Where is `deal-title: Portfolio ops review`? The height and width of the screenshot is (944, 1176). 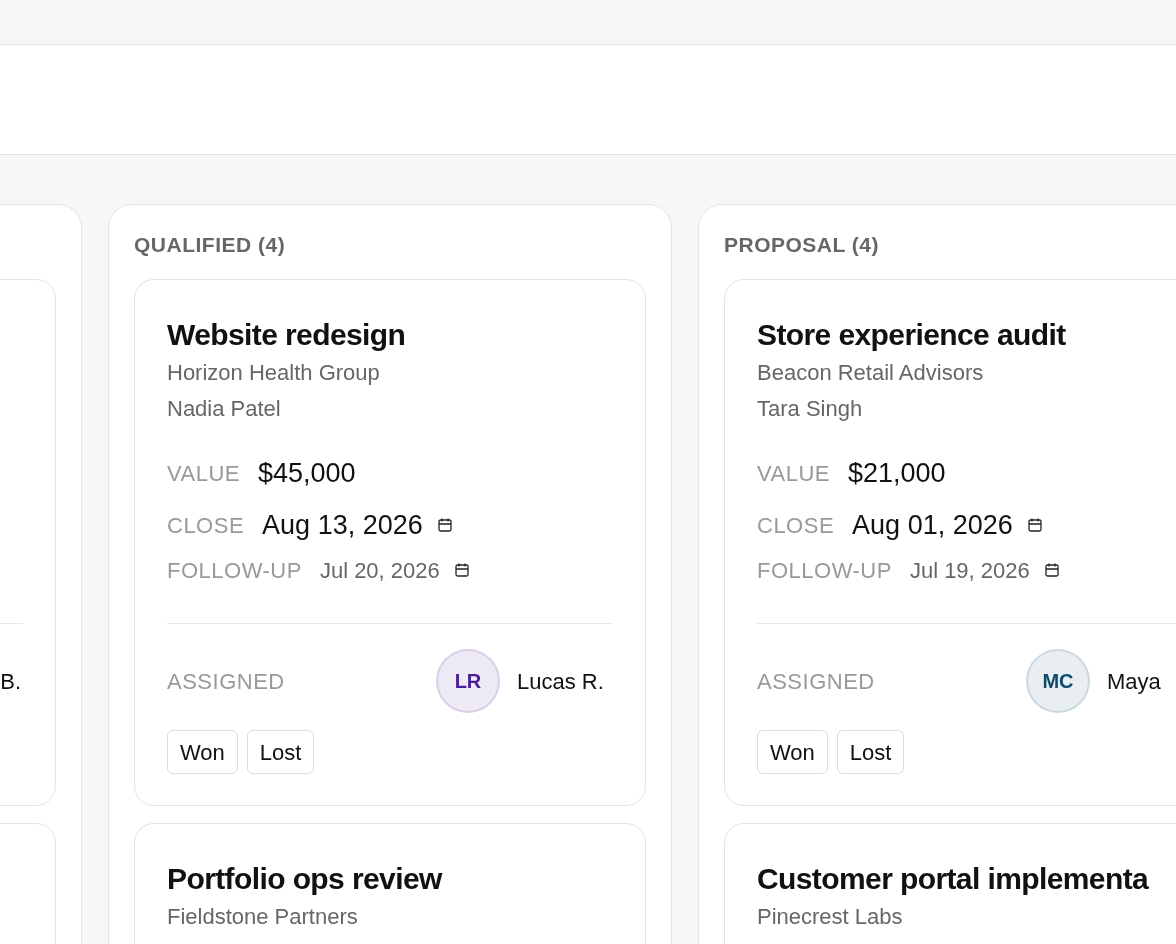 deal-title: Portfolio ops review is located at coordinates (305, 879).